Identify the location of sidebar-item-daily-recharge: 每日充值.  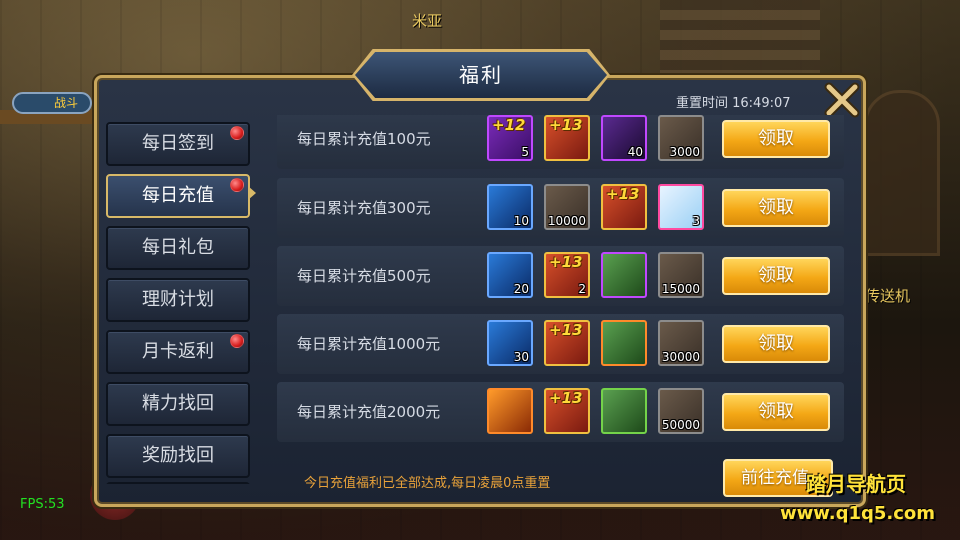
(178, 196).